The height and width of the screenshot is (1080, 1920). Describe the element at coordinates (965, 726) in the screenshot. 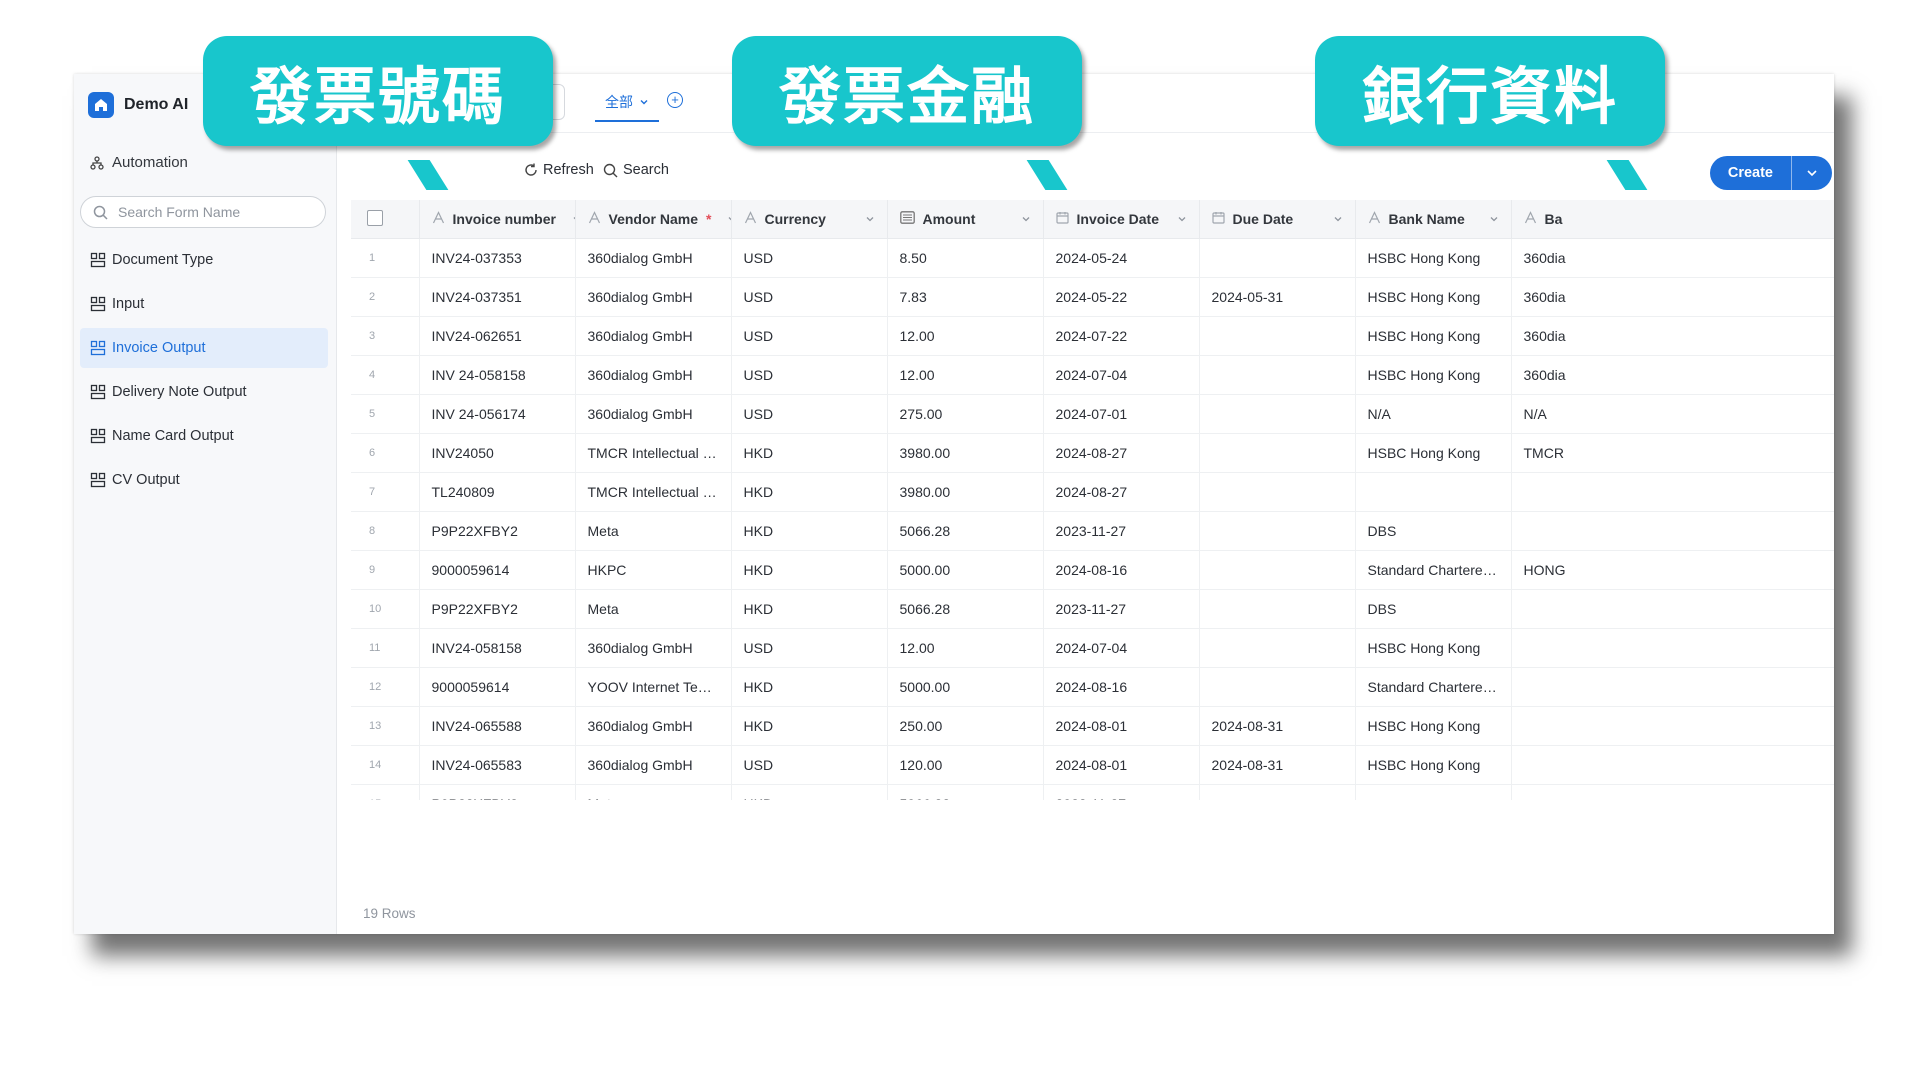

I see `table-cell: 250.00` at that location.